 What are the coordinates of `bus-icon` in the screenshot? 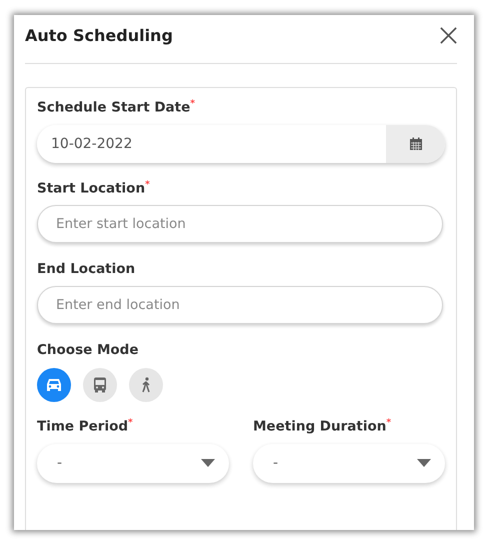 It's located at (100, 385).